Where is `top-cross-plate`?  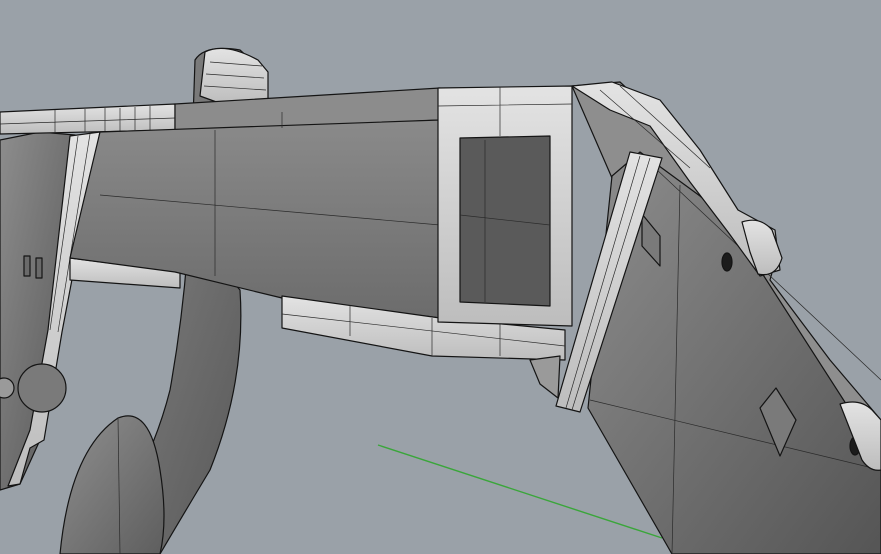
top-cross-plate is located at coordinates (88, 119).